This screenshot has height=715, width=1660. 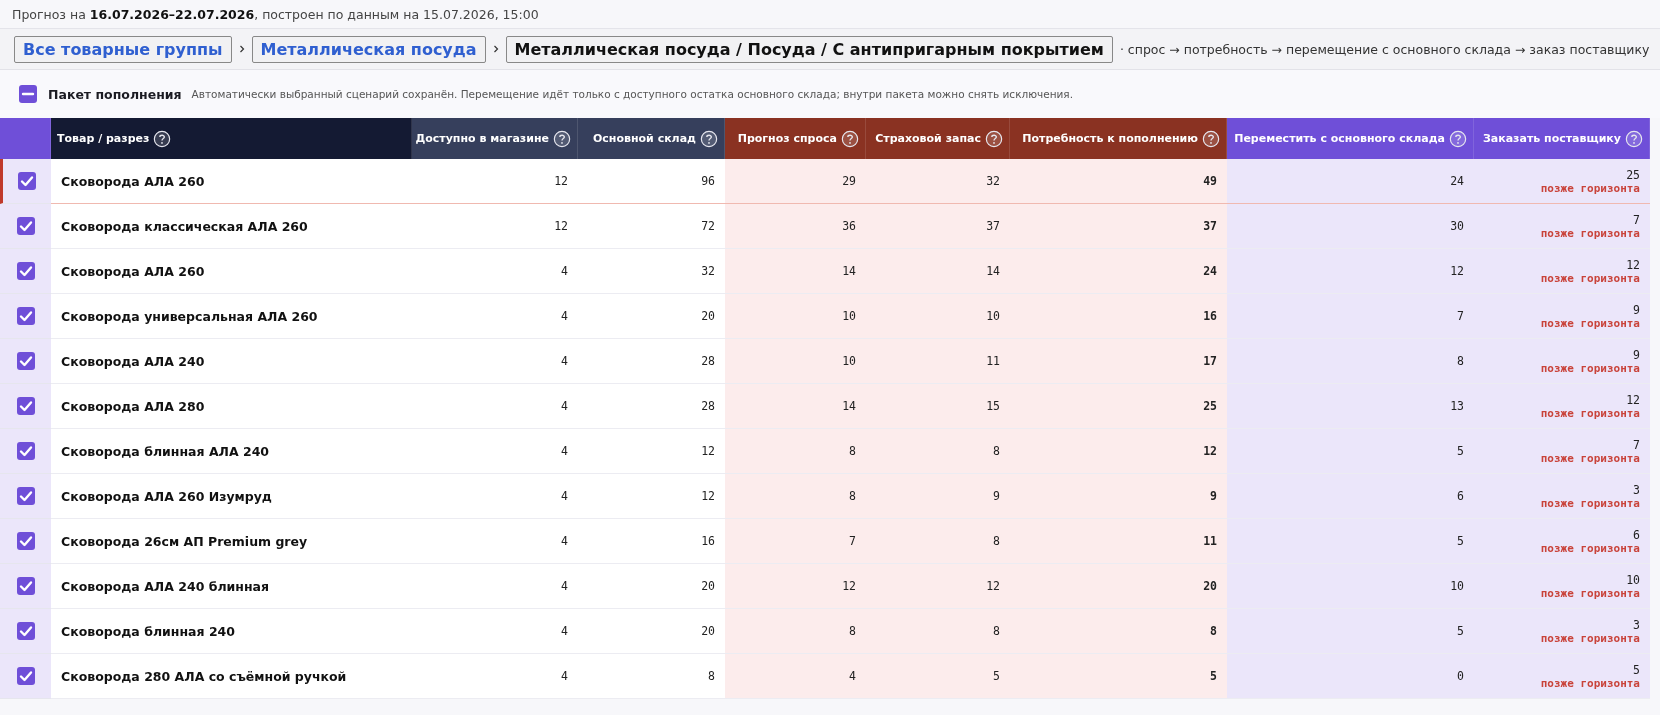 What do you see at coordinates (708, 181) in the screenshot?
I see `table-cell: 96` at bounding box center [708, 181].